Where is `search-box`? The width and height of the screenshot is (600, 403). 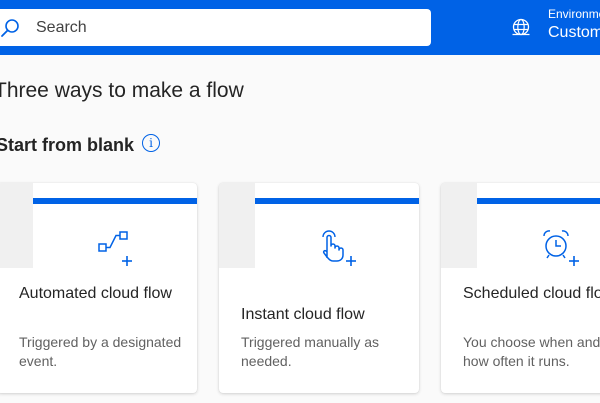
search-box is located at coordinates (215, 27).